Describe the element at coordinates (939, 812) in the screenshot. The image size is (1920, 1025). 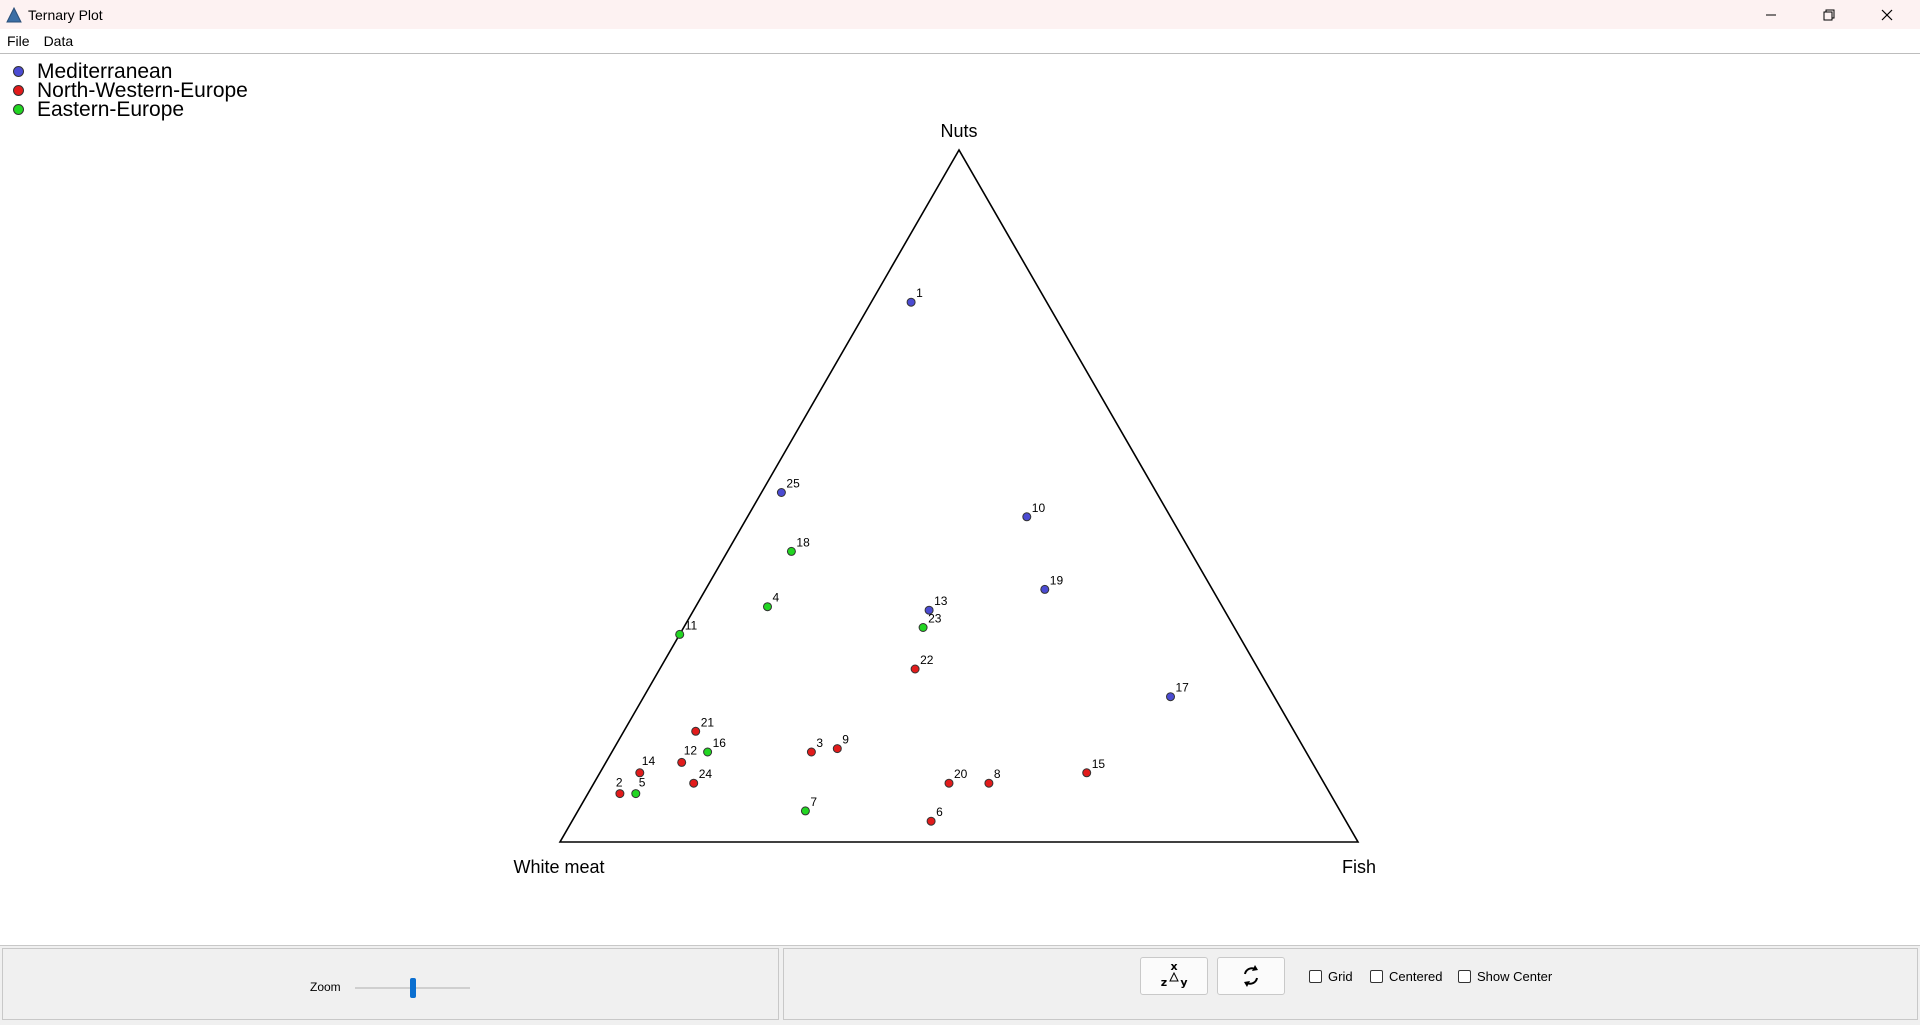
I see `point-label-6: 6` at that location.